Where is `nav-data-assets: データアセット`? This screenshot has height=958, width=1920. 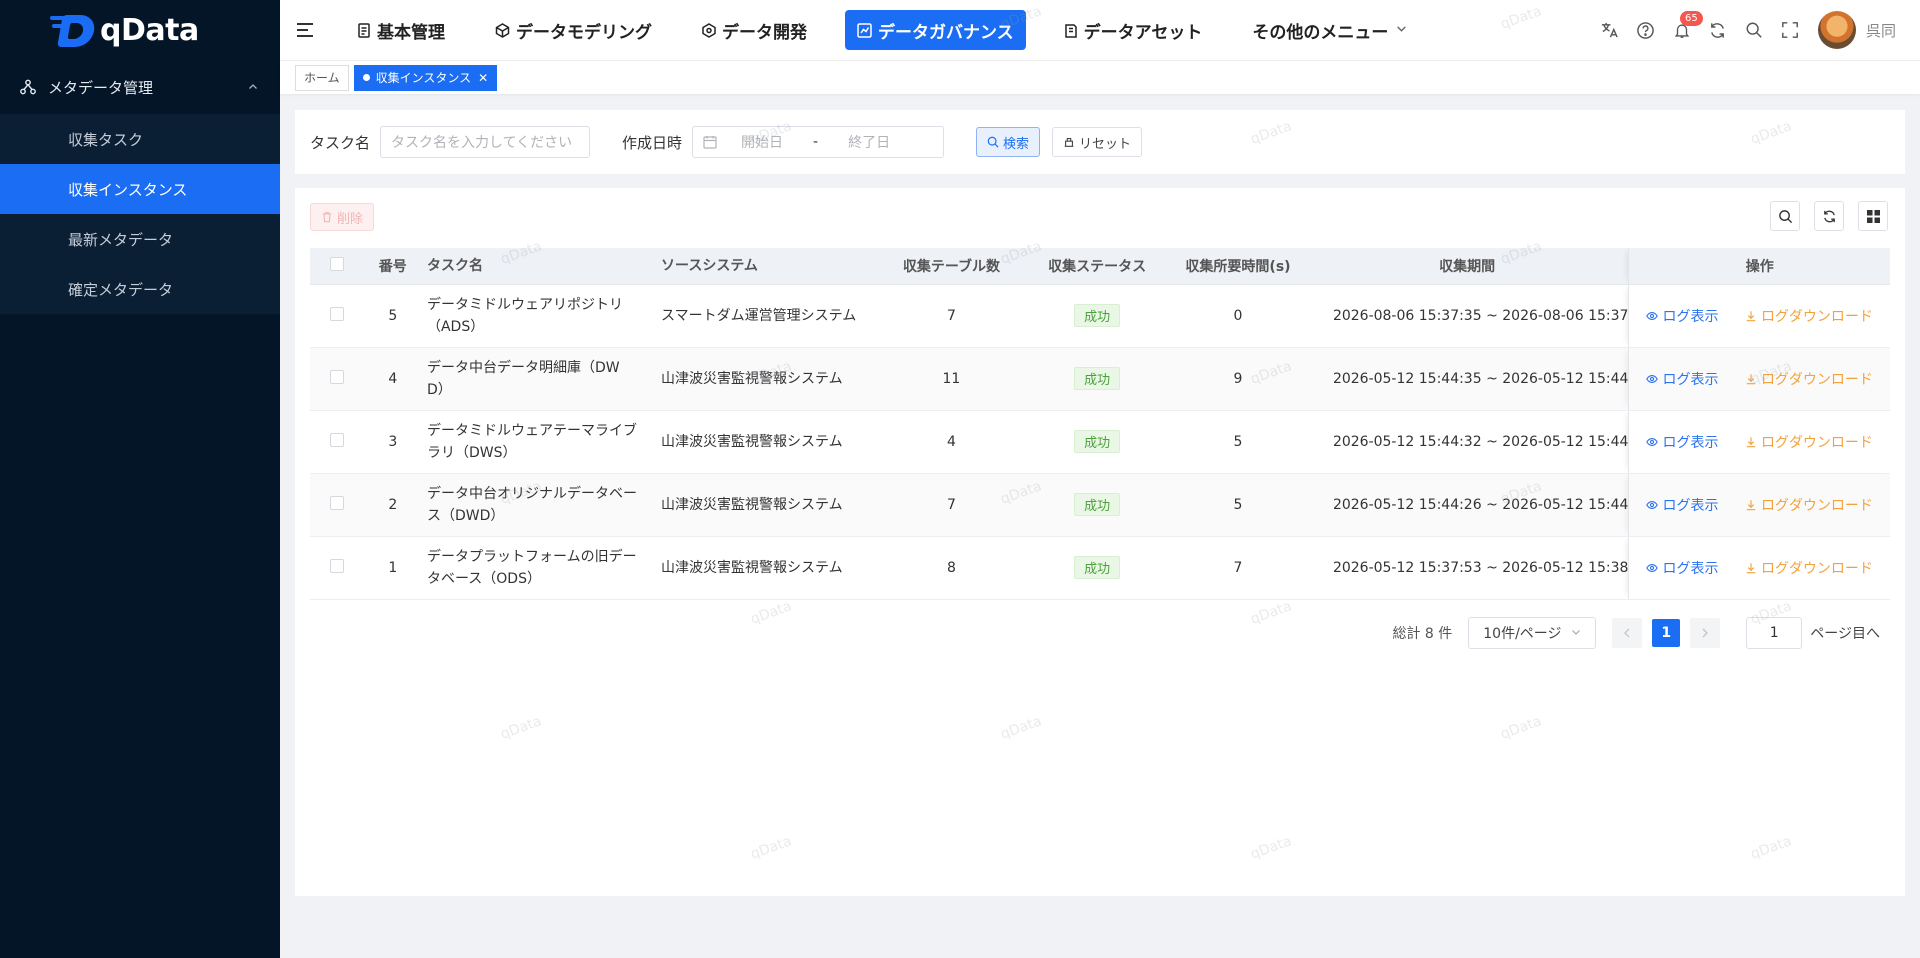
nav-data-assets: データアセット is located at coordinates (1133, 30).